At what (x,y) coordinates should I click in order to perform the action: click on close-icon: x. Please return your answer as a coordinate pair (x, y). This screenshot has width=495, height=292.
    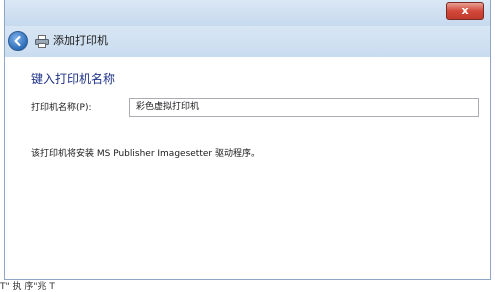
    Looking at the image, I should click on (465, 10).